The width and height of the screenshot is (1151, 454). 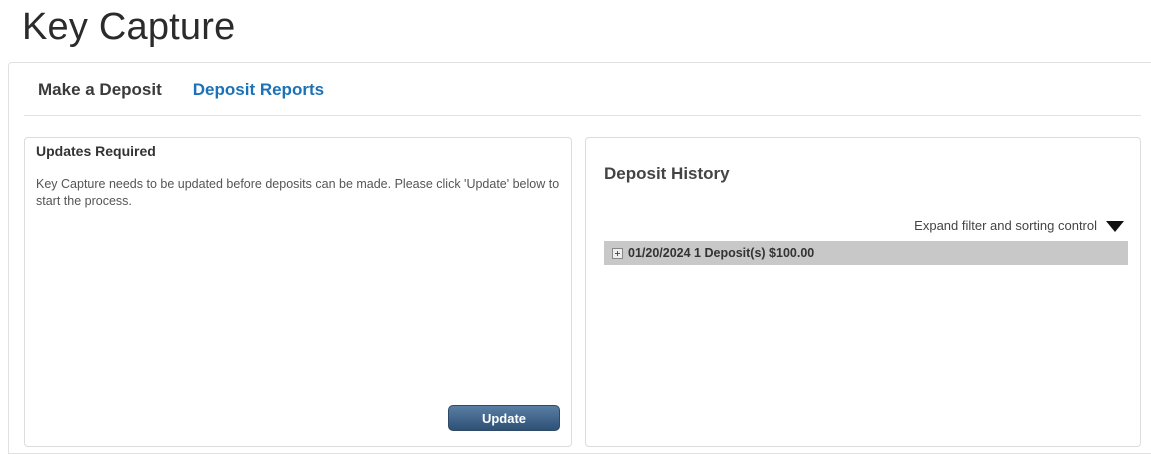 I want to click on filter-sort-toggle: Expand filter and sorting control, so click(x=1019, y=225).